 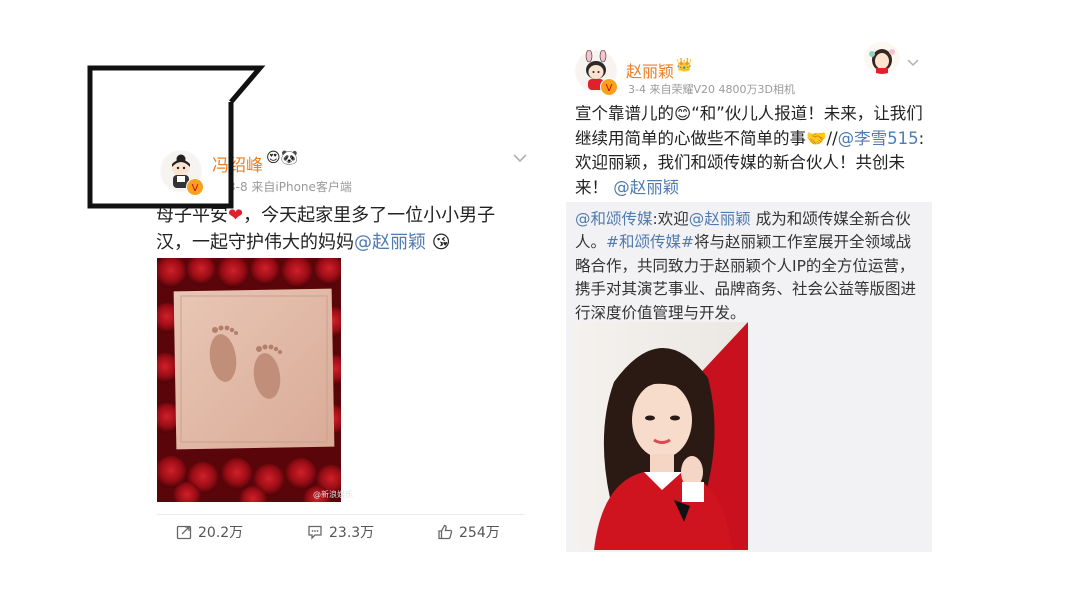 I want to click on mention-link: @李雪515, so click(x=878, y=138).